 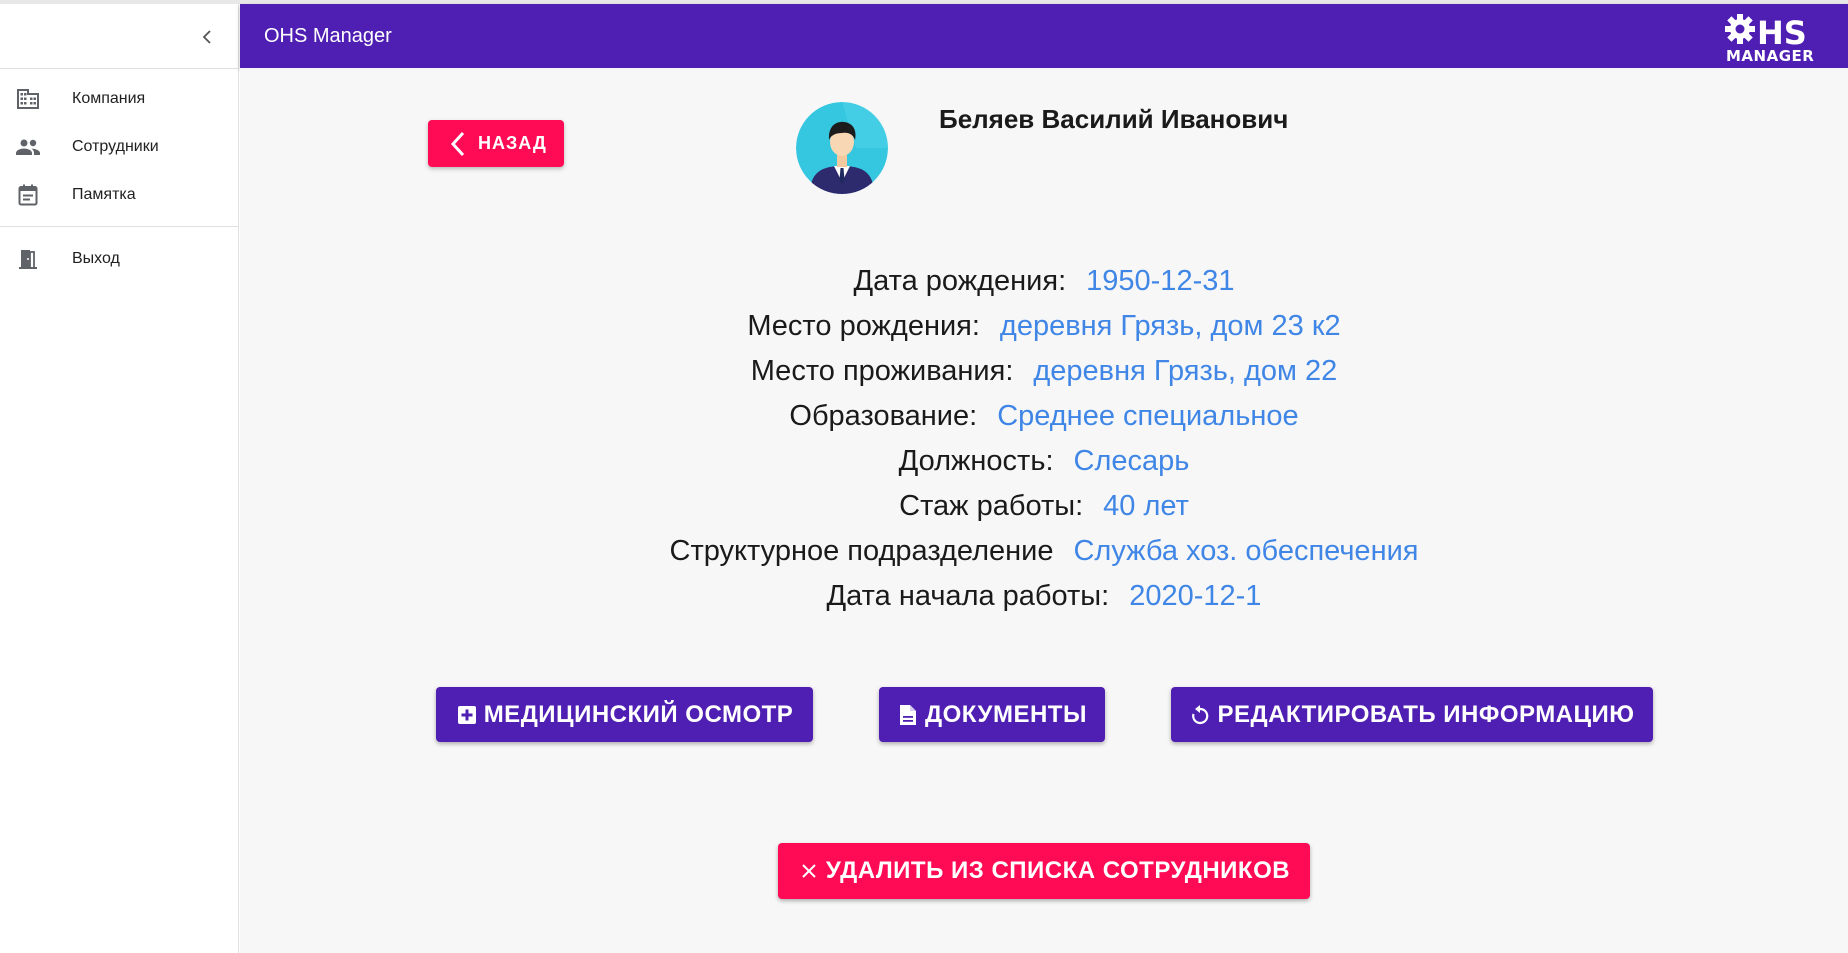 I want to click on back-button-label: НАЗАД, so click(x=512, y=143).